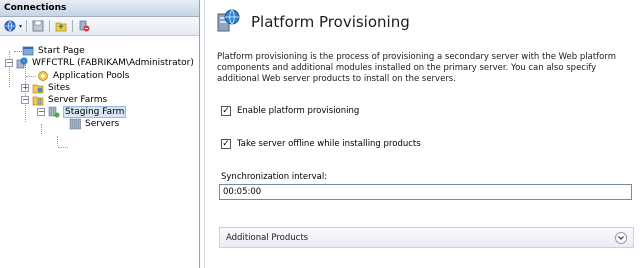  I want to click on application-pools-icon, so click(43, 76).